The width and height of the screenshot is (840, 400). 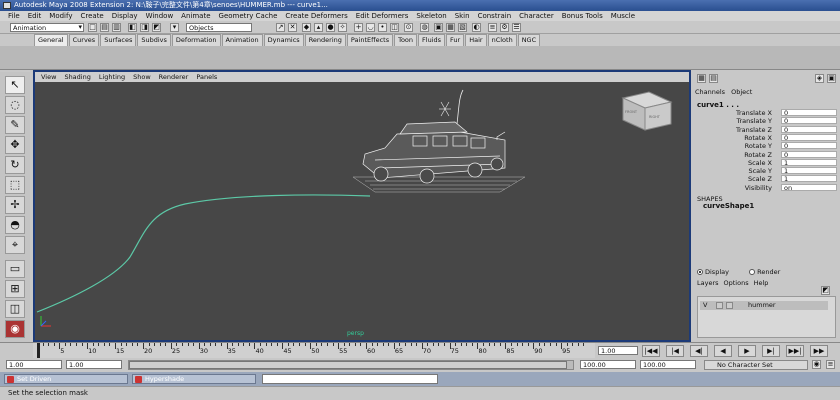 I want to click on play-backward-icon: ◀, so click(x=723, y=351).